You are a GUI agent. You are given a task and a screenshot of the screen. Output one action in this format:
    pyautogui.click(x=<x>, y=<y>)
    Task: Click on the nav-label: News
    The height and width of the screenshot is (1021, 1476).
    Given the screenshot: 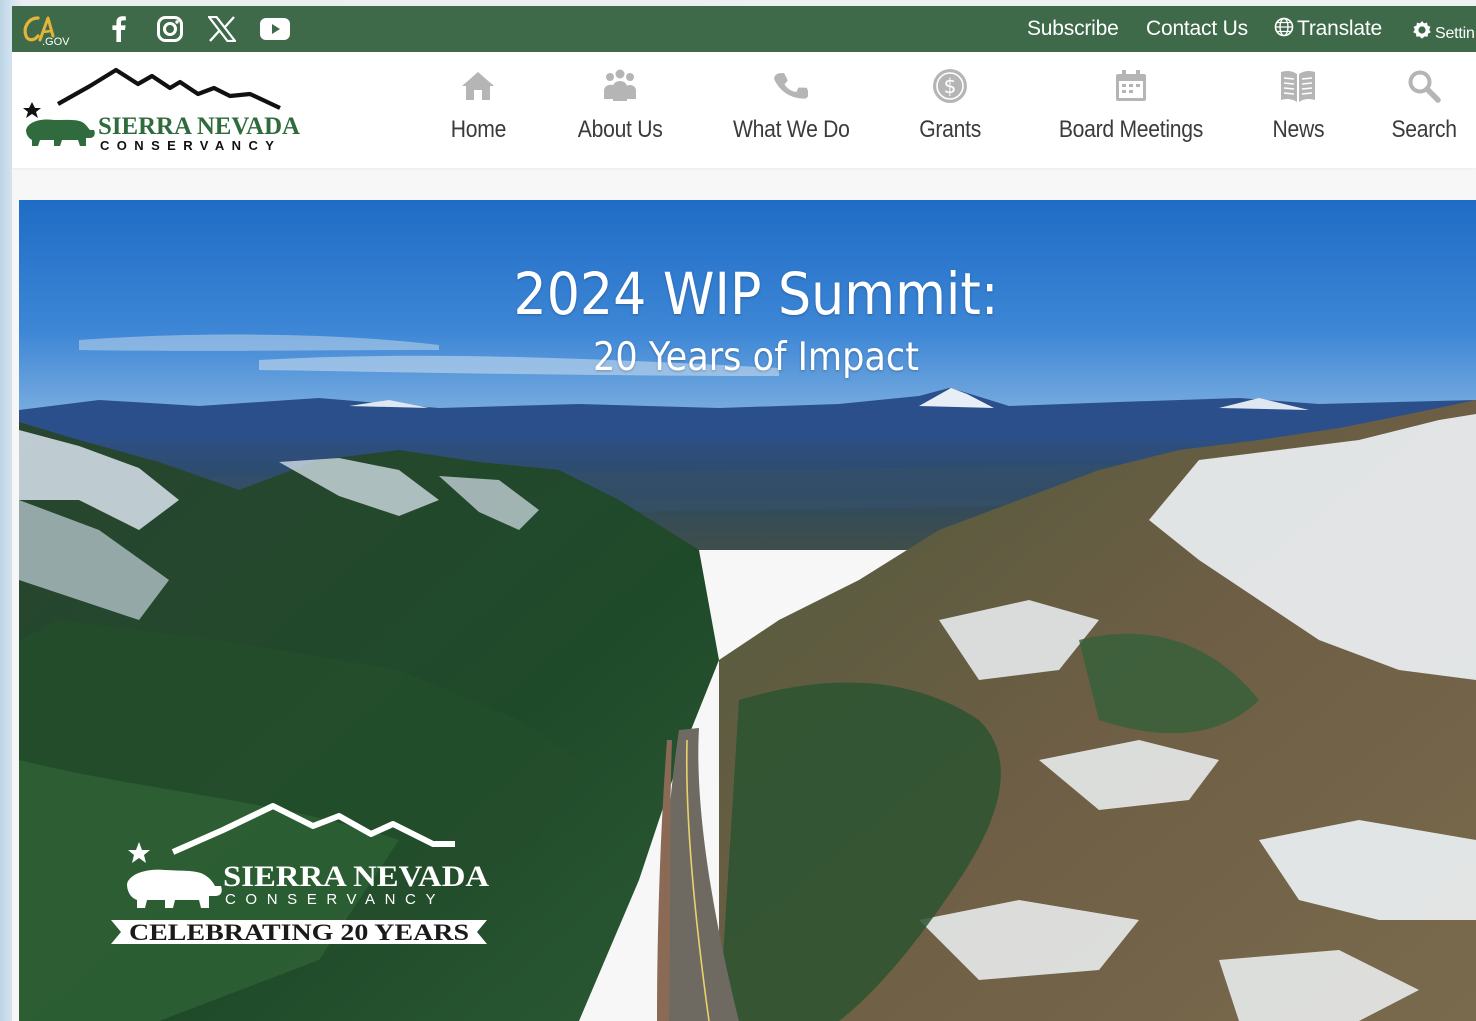 What is the action you would take?
    pyautogui.click(x=1298, y=129)
    